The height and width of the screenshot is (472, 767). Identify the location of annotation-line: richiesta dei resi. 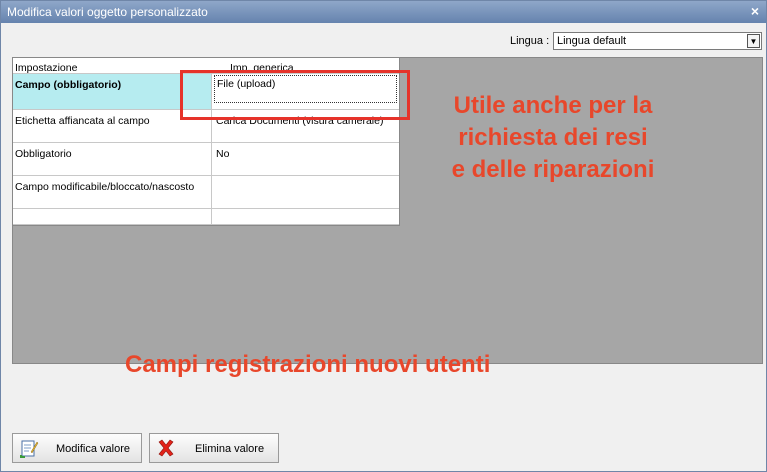
(553, 137).